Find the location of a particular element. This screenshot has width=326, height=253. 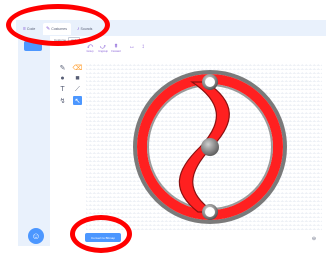

top-pin-hole is located at coordinates (210, 82).